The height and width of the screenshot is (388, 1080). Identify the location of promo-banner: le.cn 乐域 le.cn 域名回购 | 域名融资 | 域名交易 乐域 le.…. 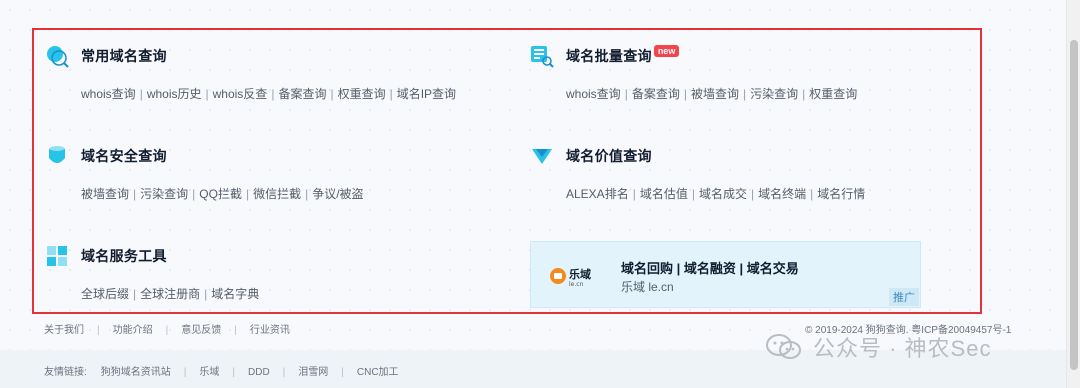
(725, 274).